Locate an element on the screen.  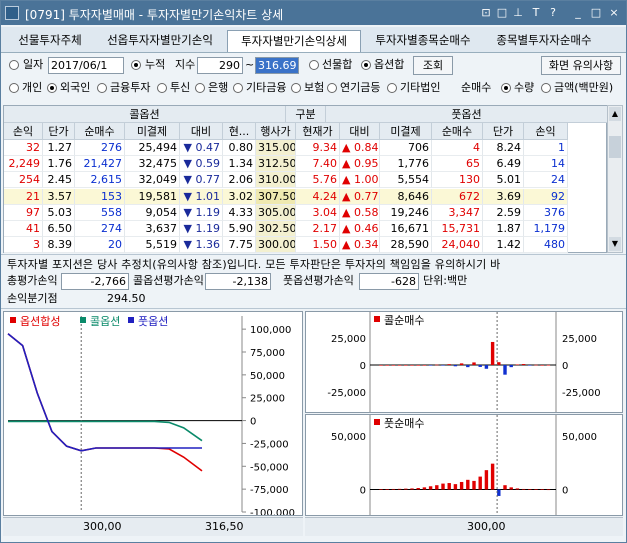
investor-radio-trust is located at coordinates (162, 88).